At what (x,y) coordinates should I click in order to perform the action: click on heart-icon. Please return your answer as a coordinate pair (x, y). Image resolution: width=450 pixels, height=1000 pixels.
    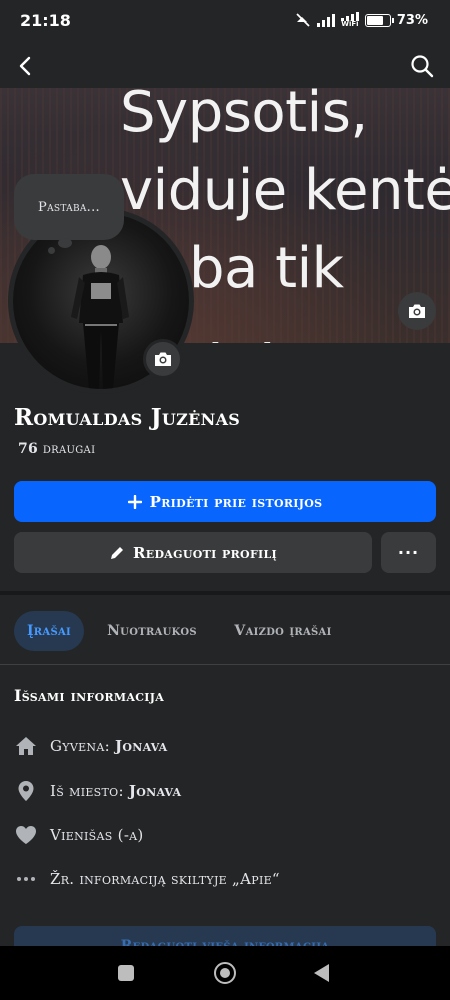
    Looking at the image, I should click on (26, 835).